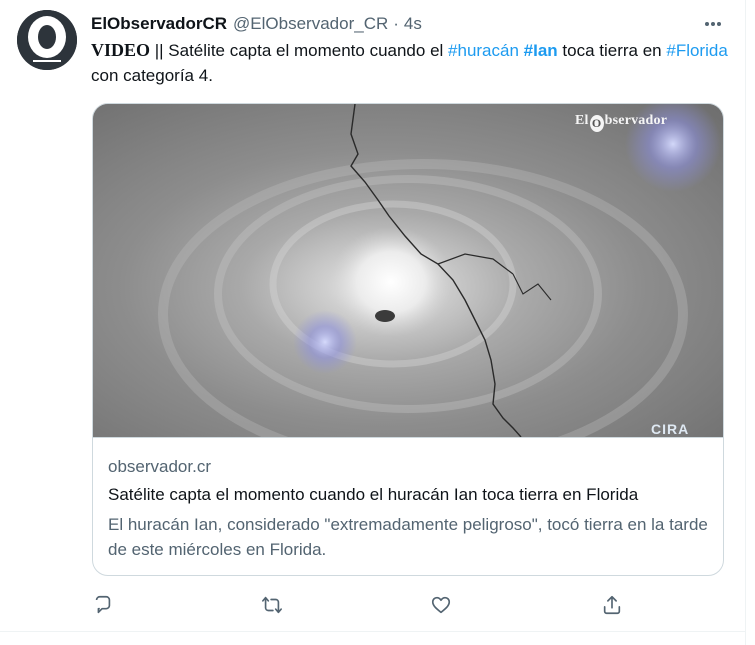  I want to click on watermark-logo: El Observador, so click(621, 122).